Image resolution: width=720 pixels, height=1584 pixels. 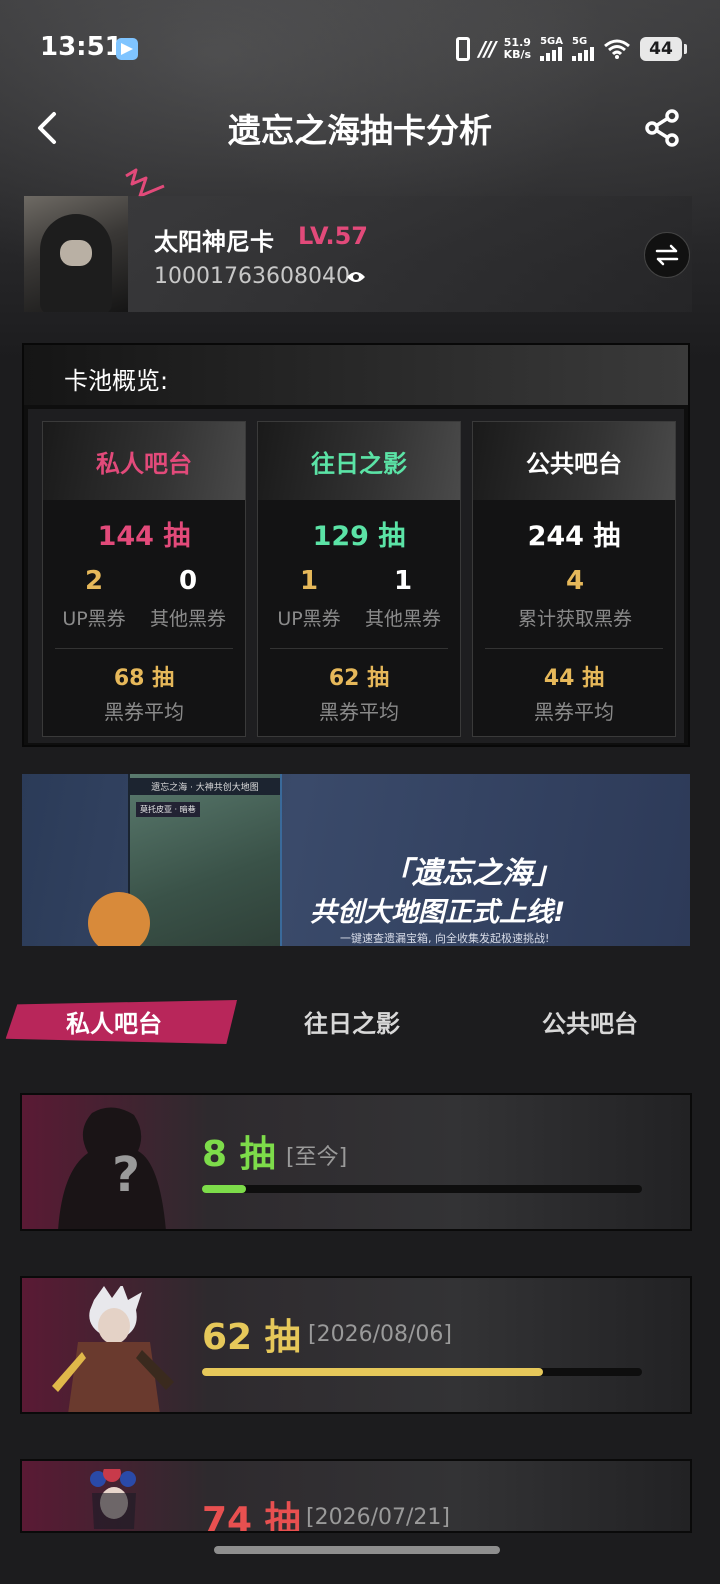 I want to click on profile-level: LV.57, so click(x=333, y=236).